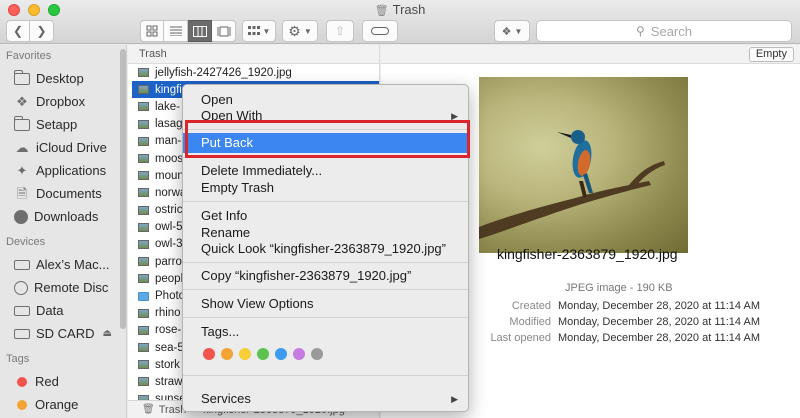  Describe the element at coordinates (169, 158) in the screenshot. I see `file-name: moos` at that location.